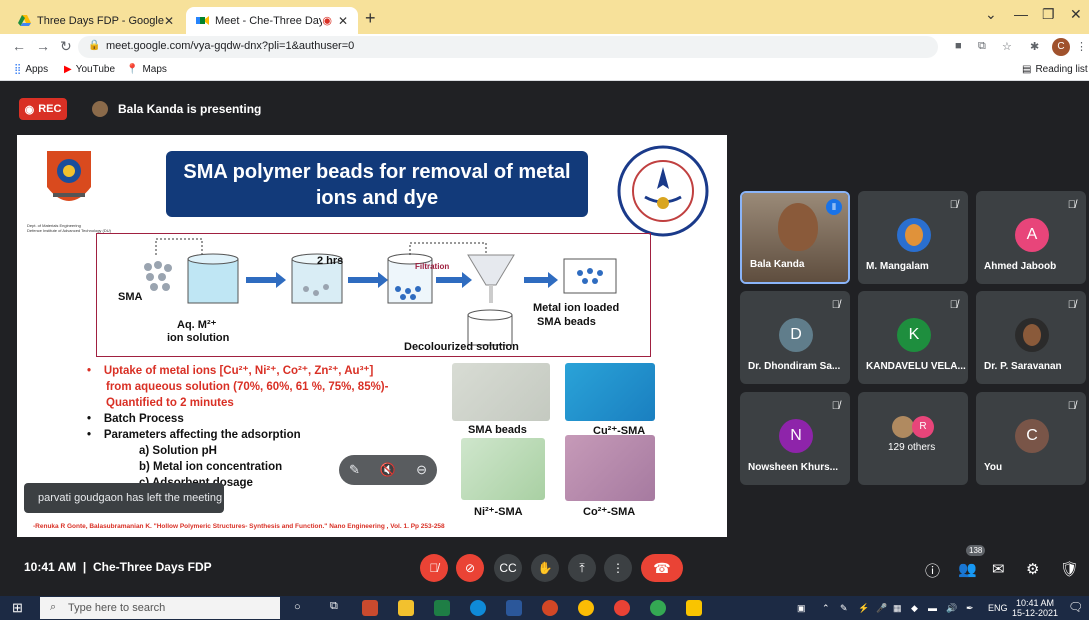 The width and height of the screenshot is (1089, 620). I want to click on star-icon: ☆, so click(1007, 46).